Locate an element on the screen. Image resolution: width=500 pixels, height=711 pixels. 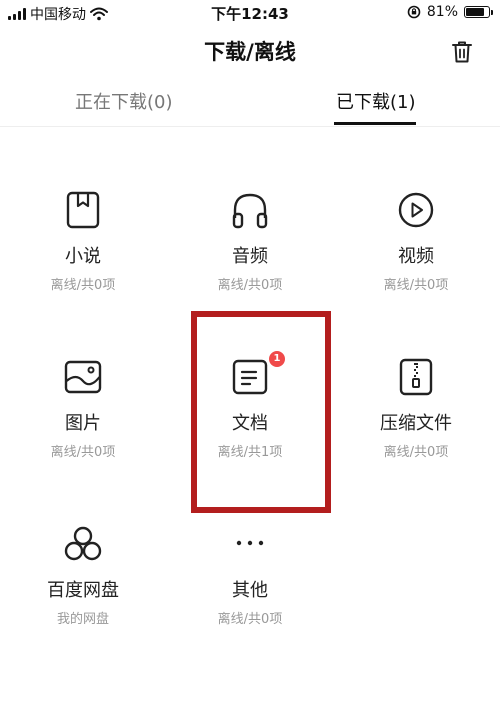
active-tab-indicator is located at coordinates (375, 123).